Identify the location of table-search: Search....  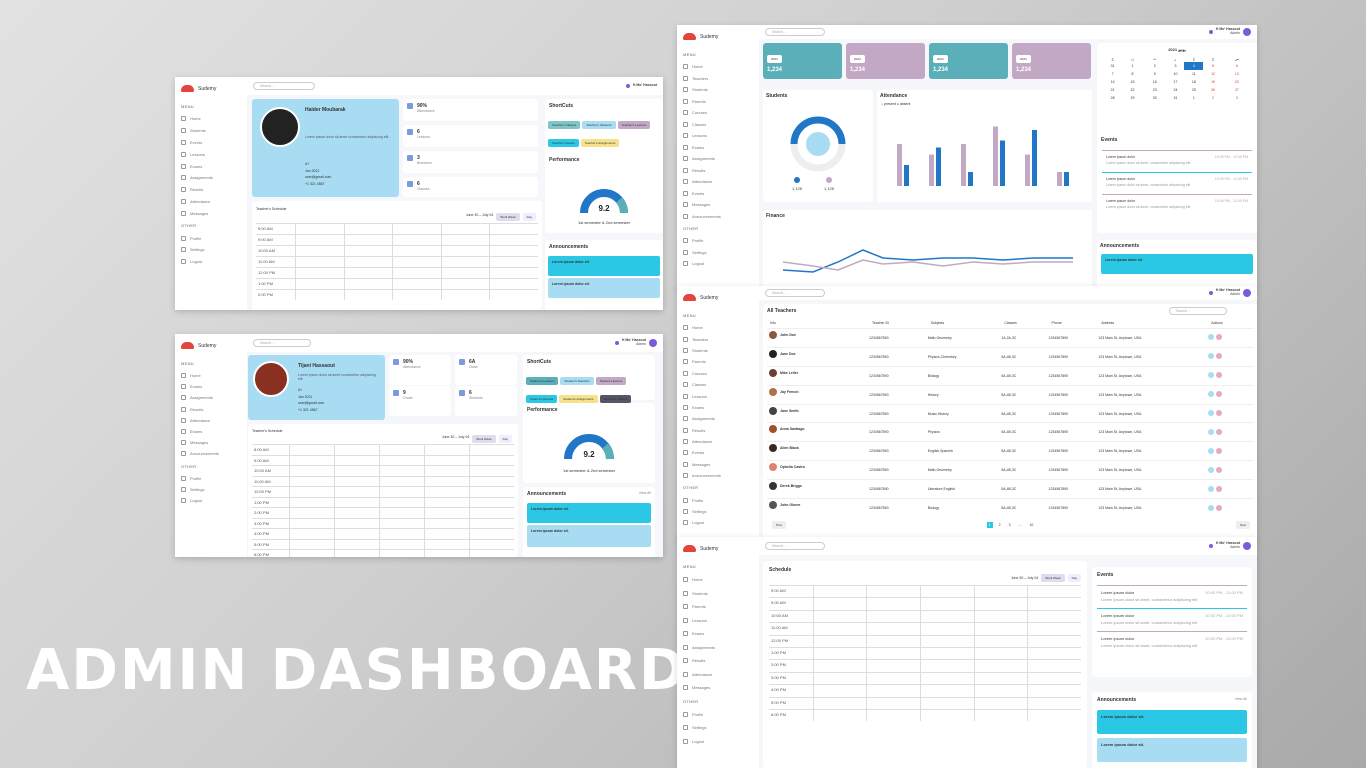
(1198, 311).